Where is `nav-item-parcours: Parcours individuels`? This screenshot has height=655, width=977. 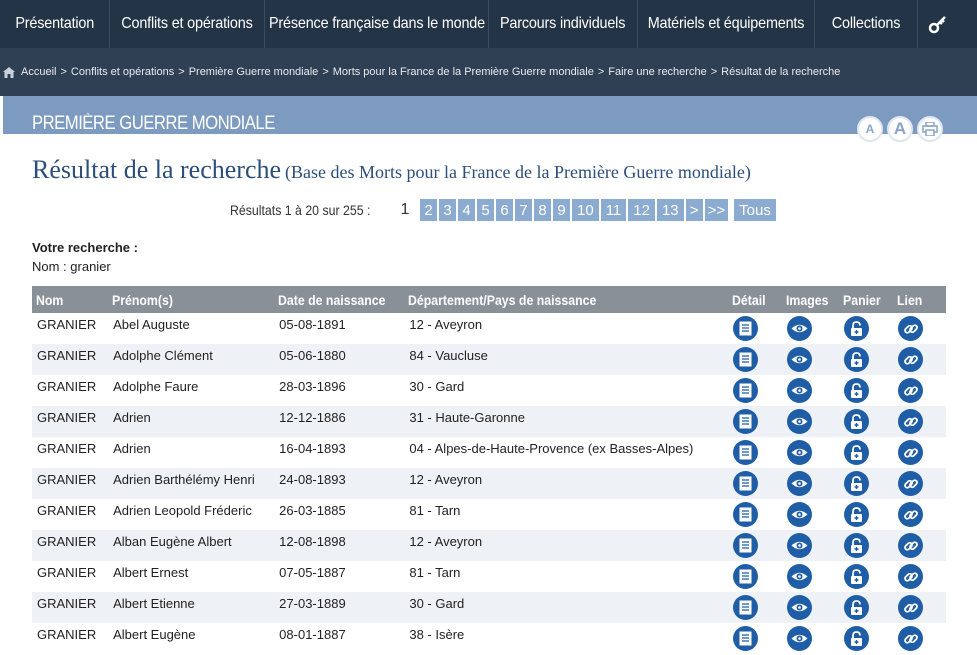
nav-item-parcours: Parcours individuels is located at coordinates (563, 24).